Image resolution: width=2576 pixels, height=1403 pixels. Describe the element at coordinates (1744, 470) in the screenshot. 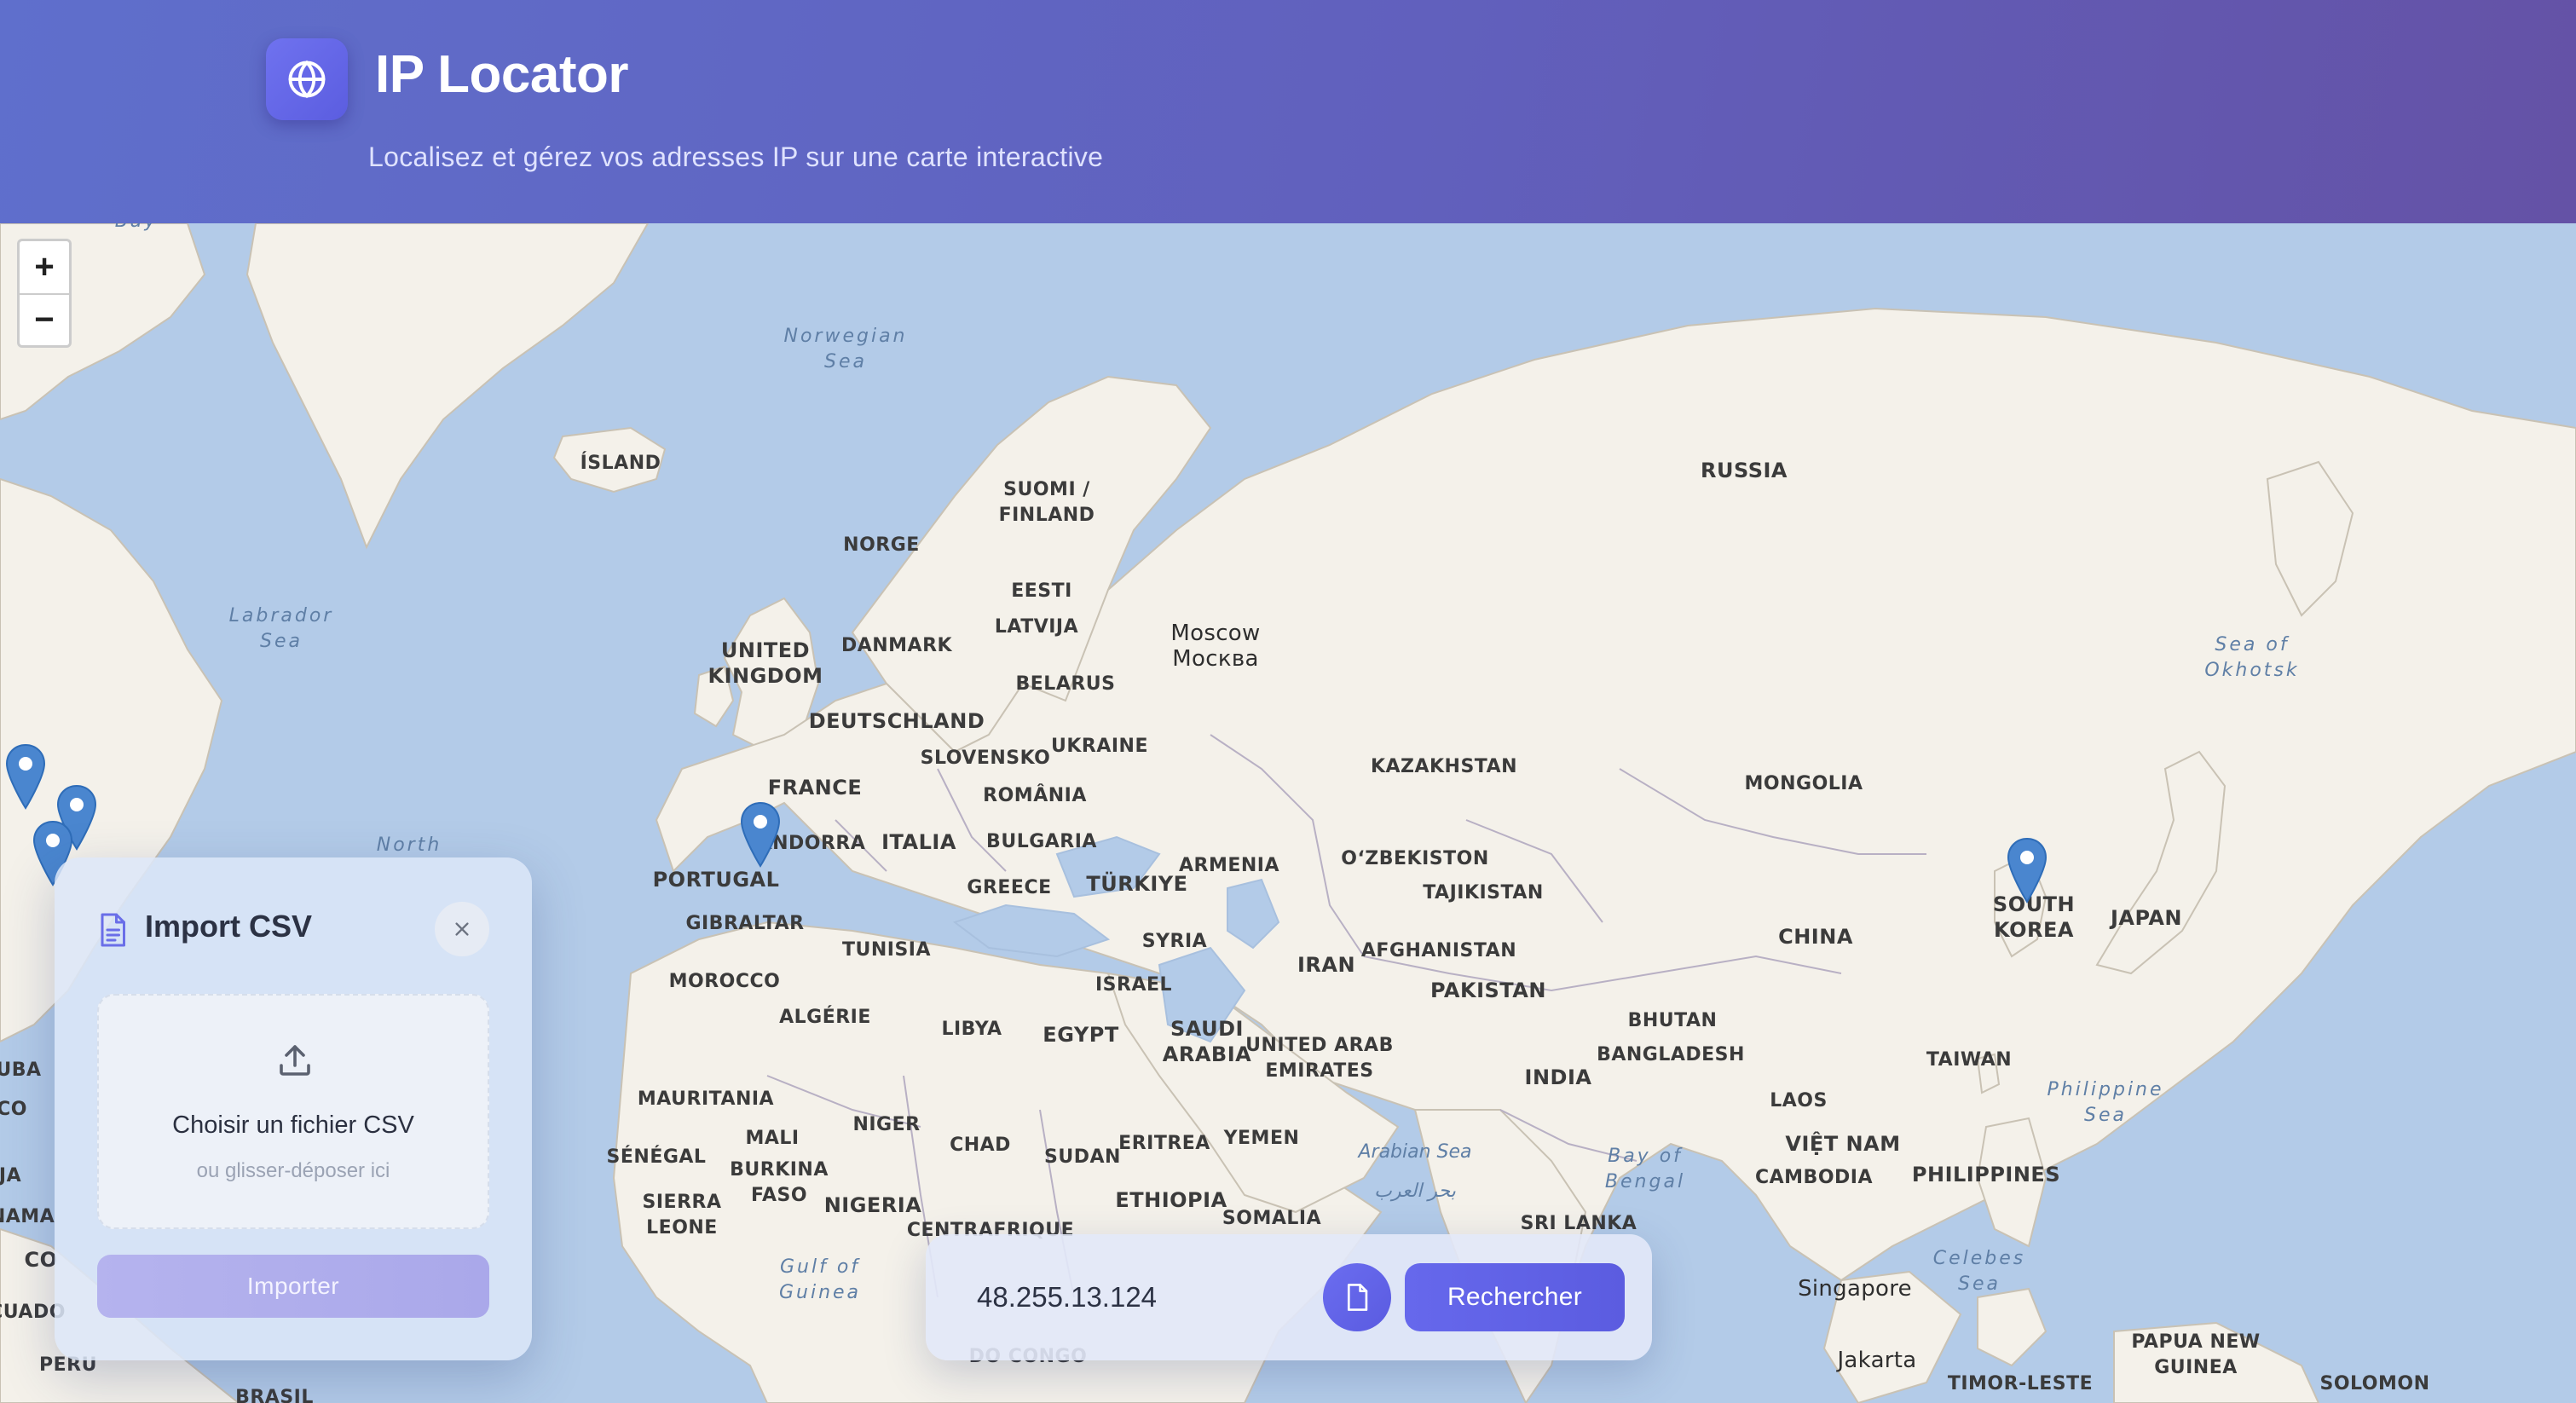

I see `map-label: RUSSIA` at that location.